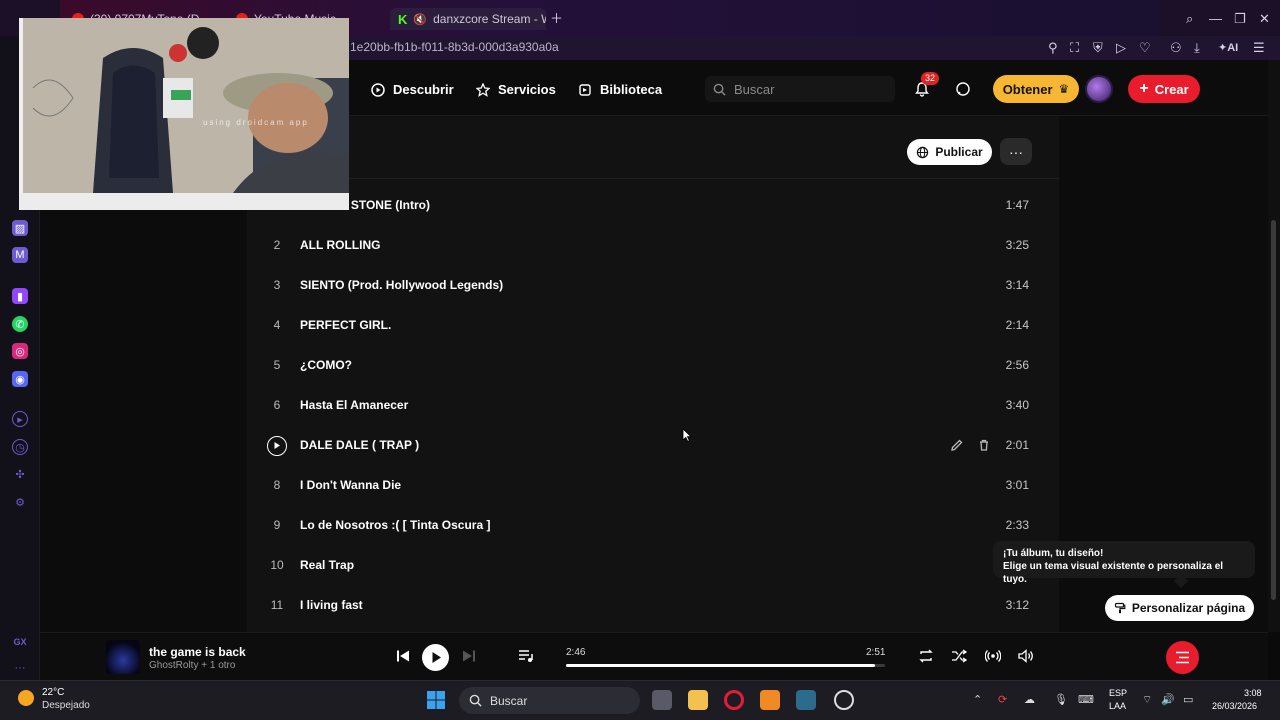 Image resolution: width=1280 pixels, height=720 pixels. Describe the element at coordinates (123, 657) in the screenshot. I see `now-playing-cover` at that location.